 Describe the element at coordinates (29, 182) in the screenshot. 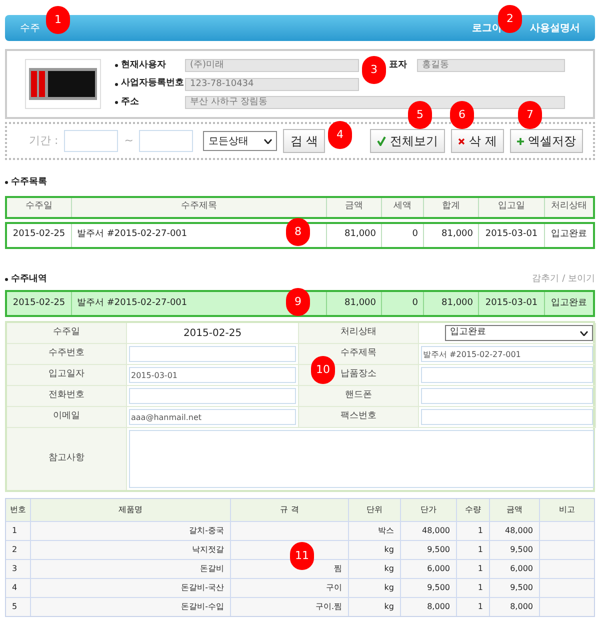

I see `section-title: 수주목록` at that location.